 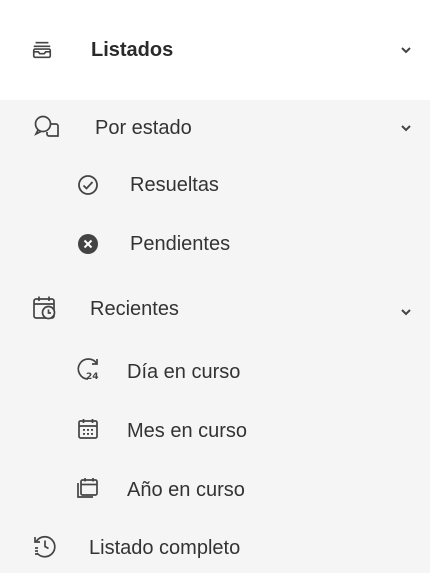 What do you see at coordinates (88, 429) in the screenshot?
I see `calendar-month-icon` at bounding box center [88, 429].